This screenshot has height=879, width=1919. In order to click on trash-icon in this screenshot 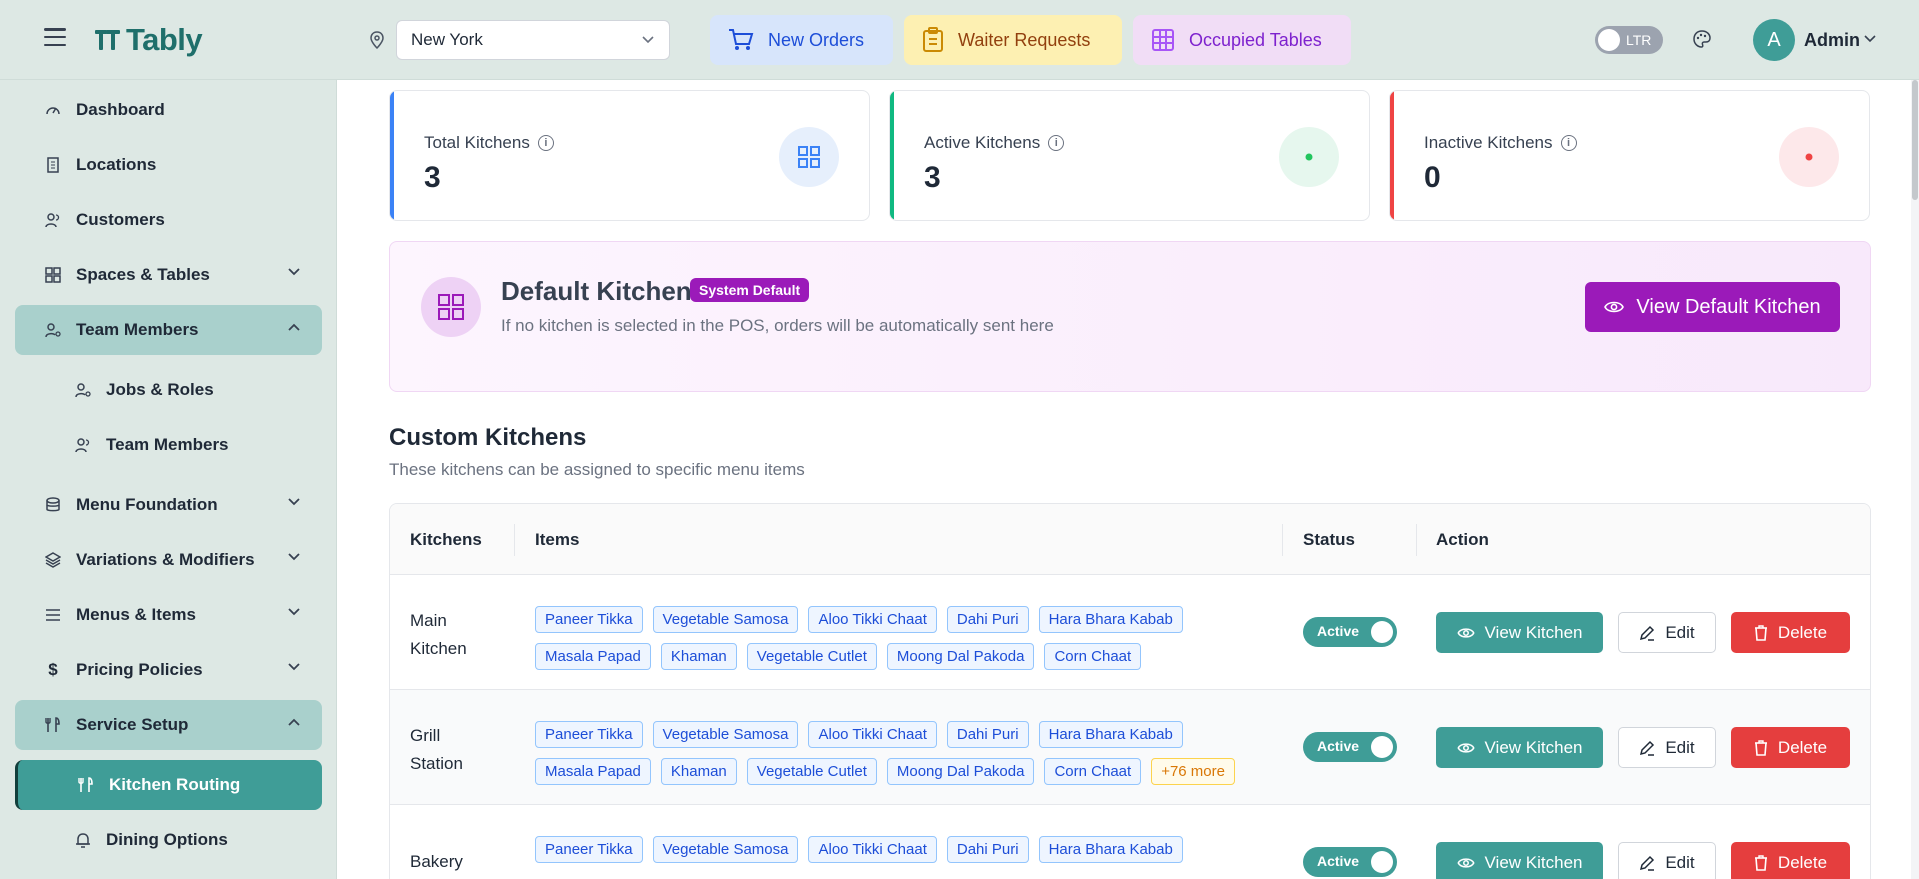, I will do `click(1760, 862)`.